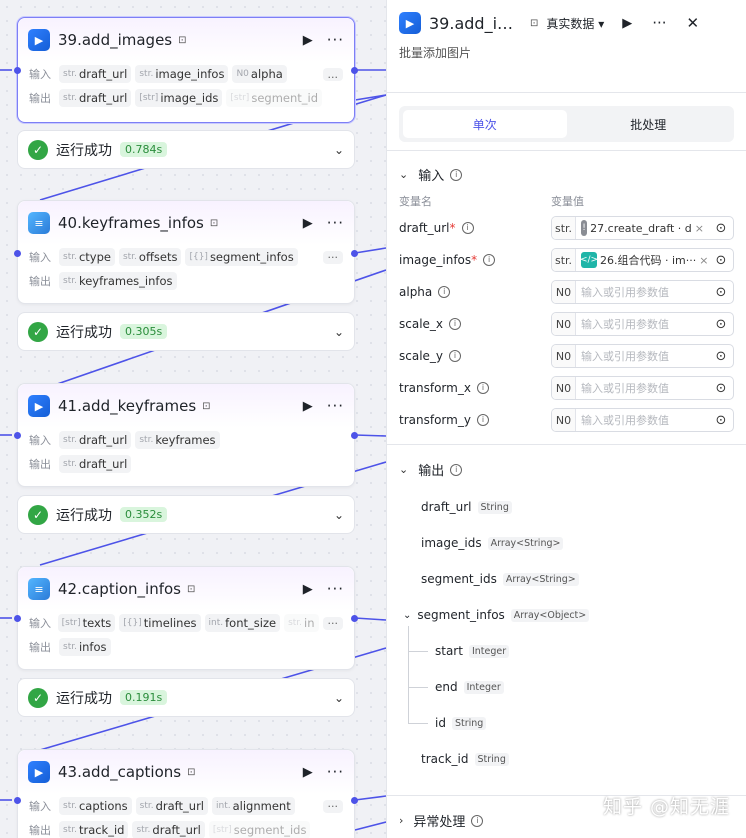 The image size is (746, 838). Describe the element at coordinates (575, 23) in the screenshot. I see `data-mode-select: 真实数据 ▾` at that location.